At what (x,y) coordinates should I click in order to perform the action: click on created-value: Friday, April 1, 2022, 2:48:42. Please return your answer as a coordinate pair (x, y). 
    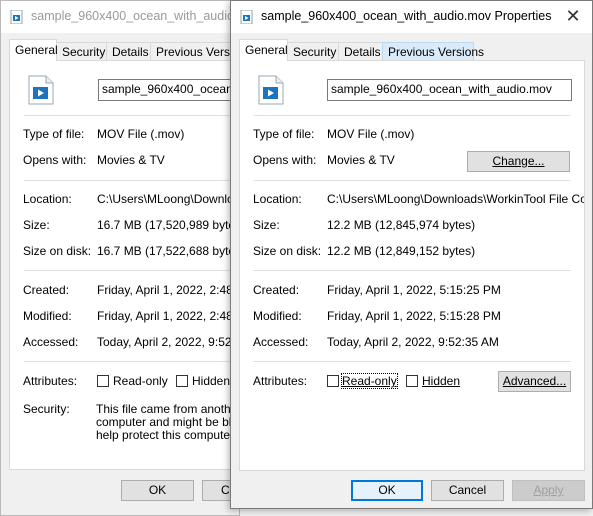
    Looking at the image, I should click on (168, 290).